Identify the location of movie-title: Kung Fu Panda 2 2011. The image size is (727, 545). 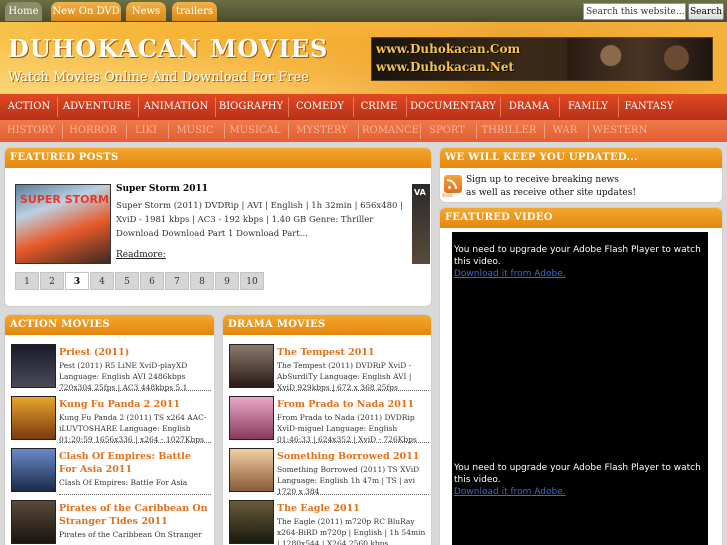
(135, 404).